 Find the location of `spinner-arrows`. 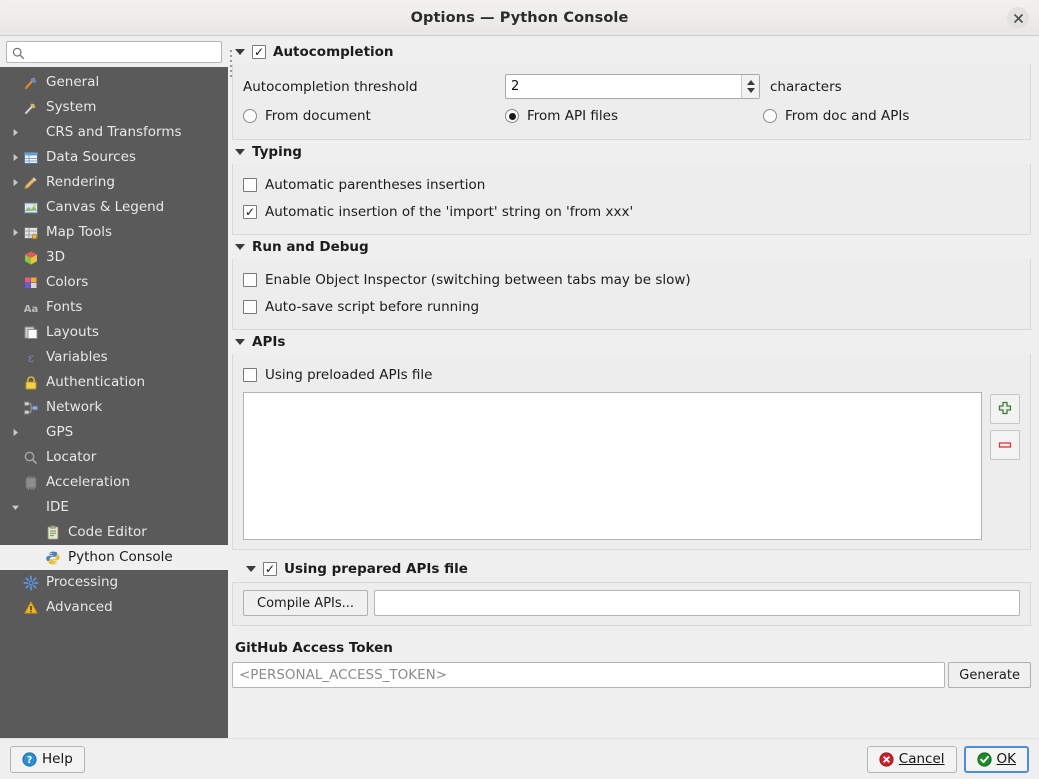

spinner-arrows is located at coordinates (750, 86).